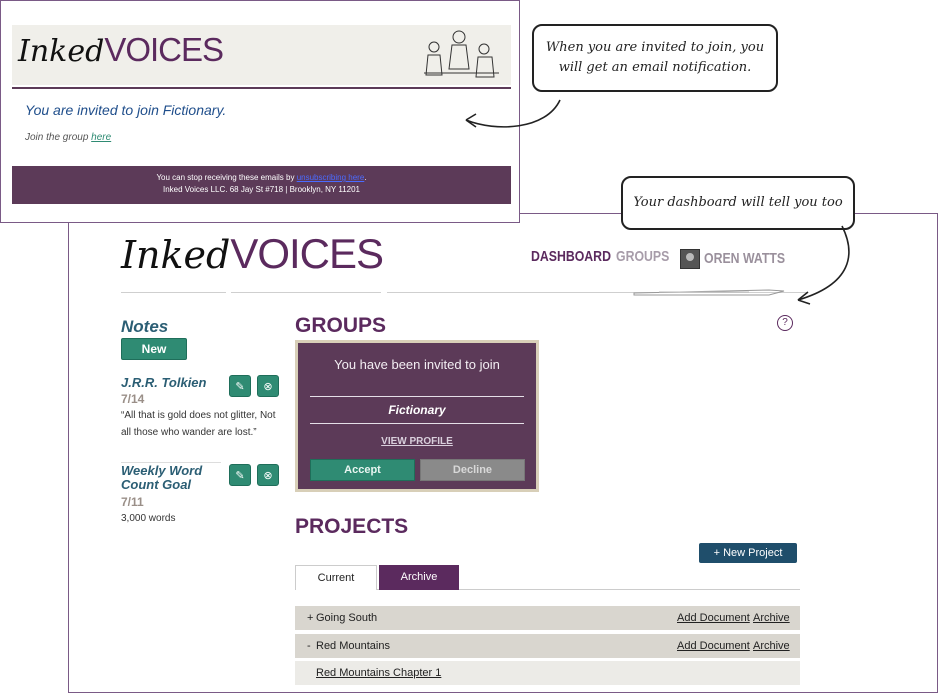  Describe the element at coordinates (261, 88) in the screenshot. I see `email-divider` at that location.